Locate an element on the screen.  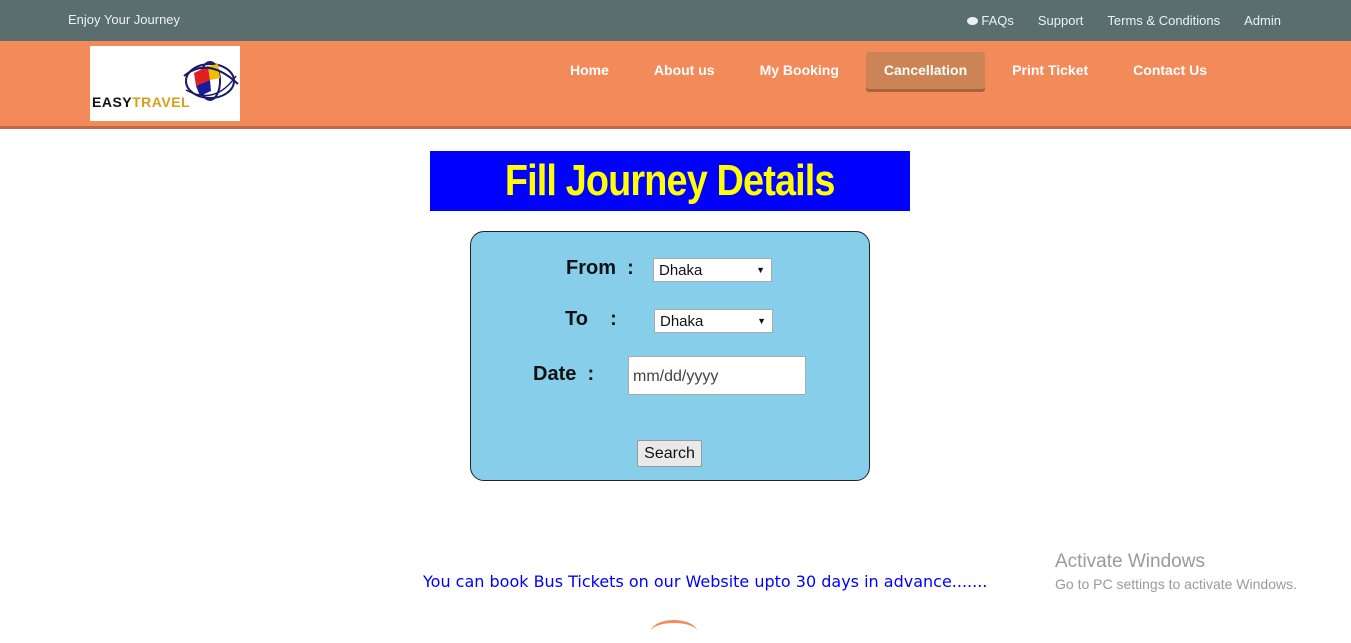
date-input: mm/dd/yyyy is located at coordinates (717, 375).